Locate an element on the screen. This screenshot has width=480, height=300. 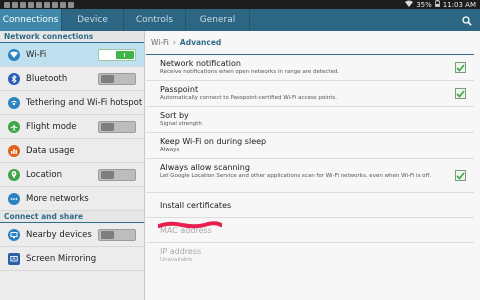
location-toggle is located at coordinates (117, 175).